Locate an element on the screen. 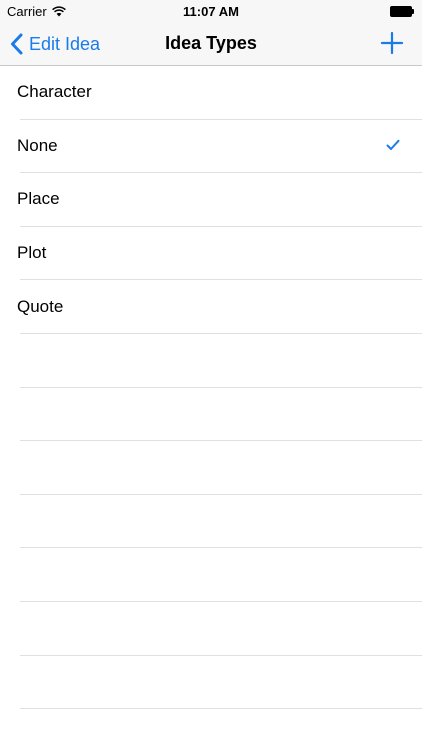  status-bar: Carrier 11:07 AM is located at coordinates (211, 11).